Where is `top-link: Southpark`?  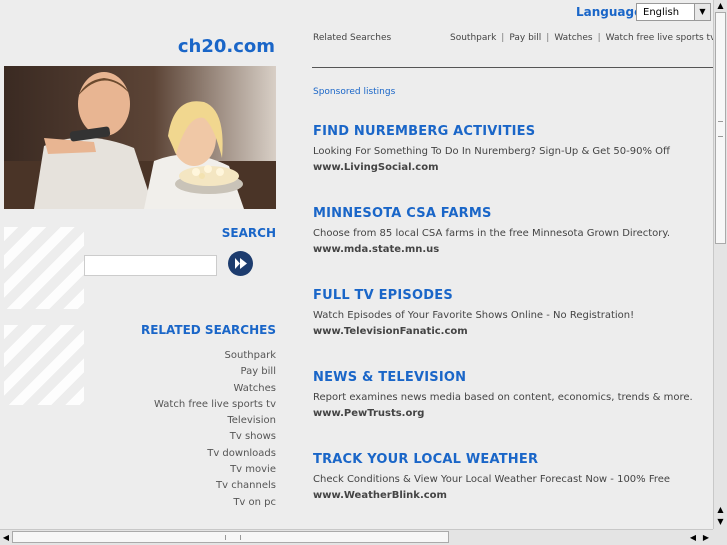
top-link: Southpark is located at coordinates (473, 38).